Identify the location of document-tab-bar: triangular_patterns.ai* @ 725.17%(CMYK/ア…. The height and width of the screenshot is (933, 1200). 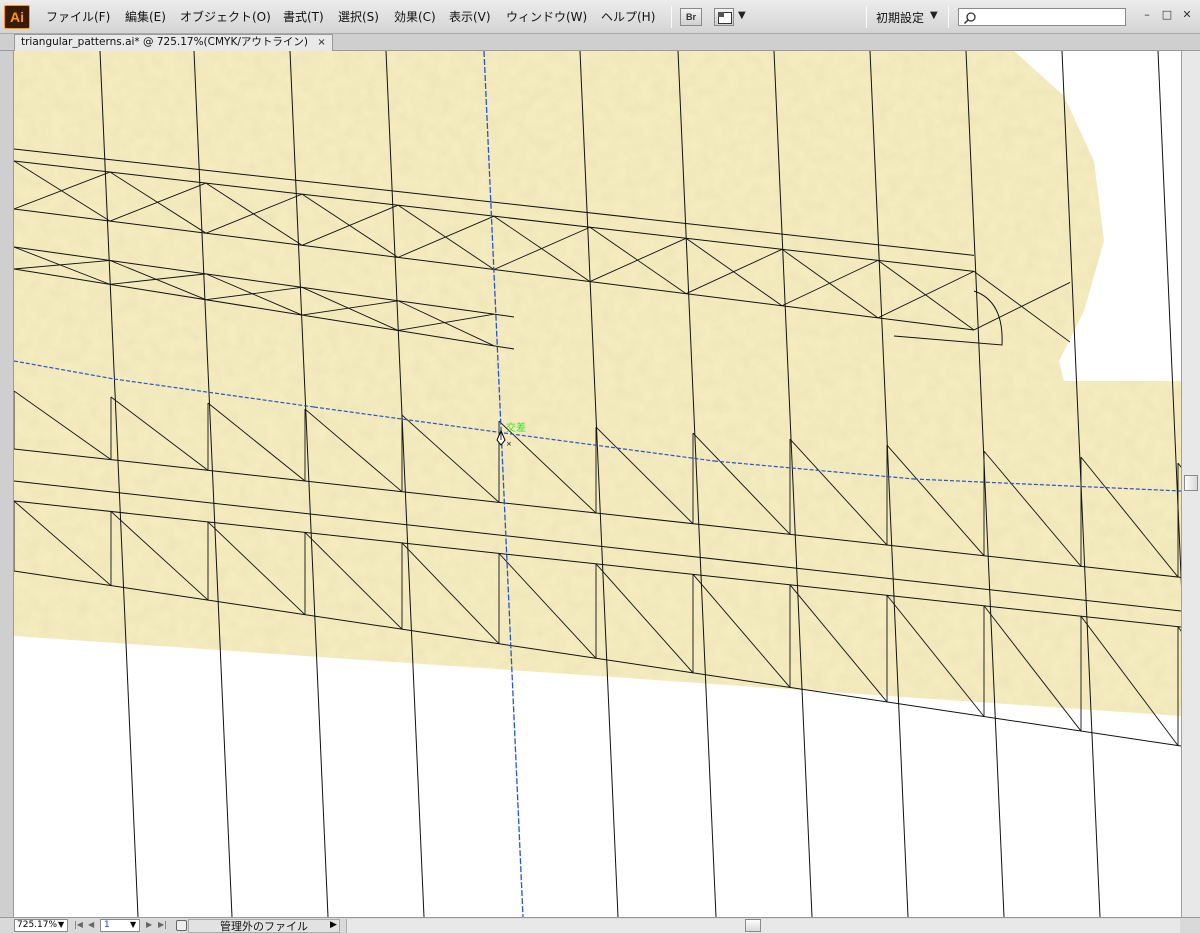
(600, 42).